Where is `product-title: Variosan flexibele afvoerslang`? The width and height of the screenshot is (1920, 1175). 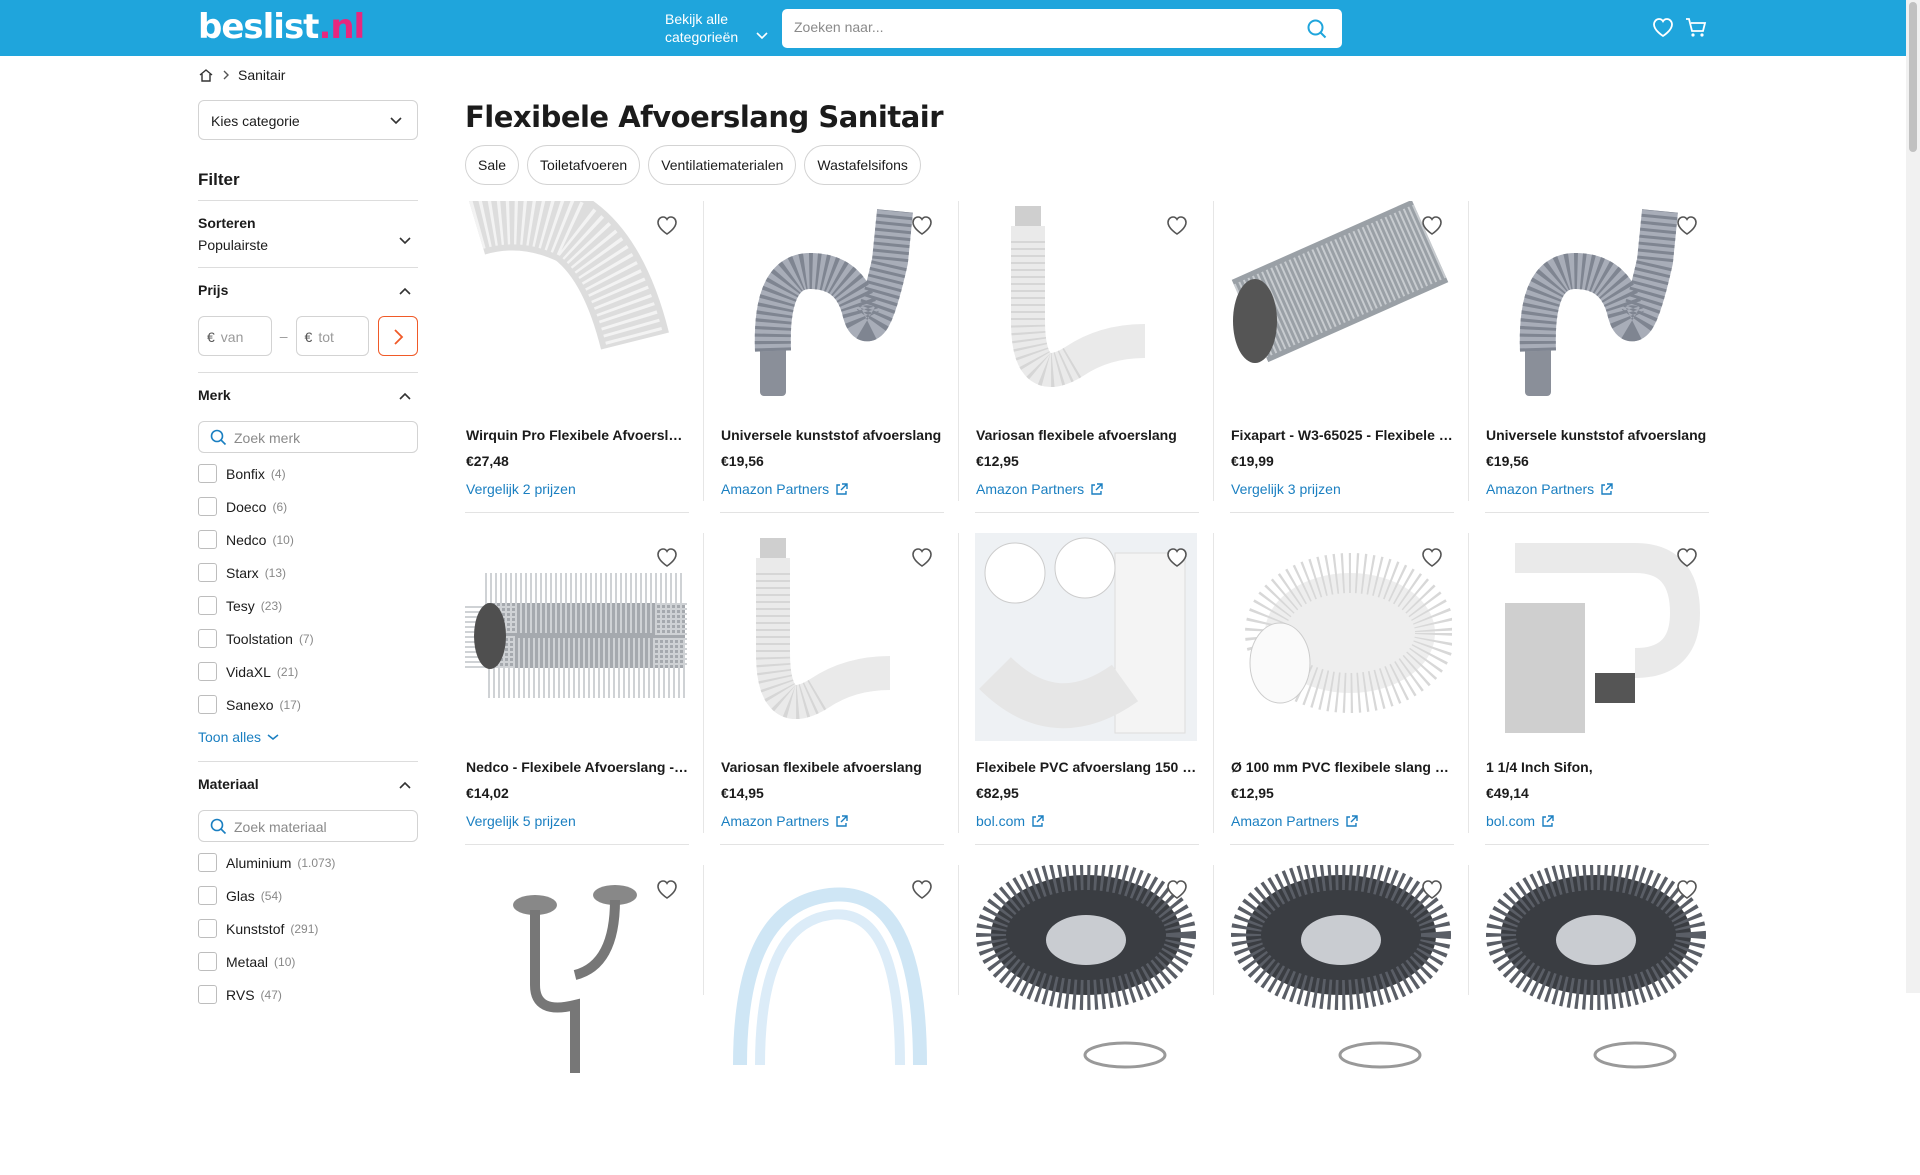
product-title: Variosan flexibele afvoerslang is located at coordinates (1087, 435).